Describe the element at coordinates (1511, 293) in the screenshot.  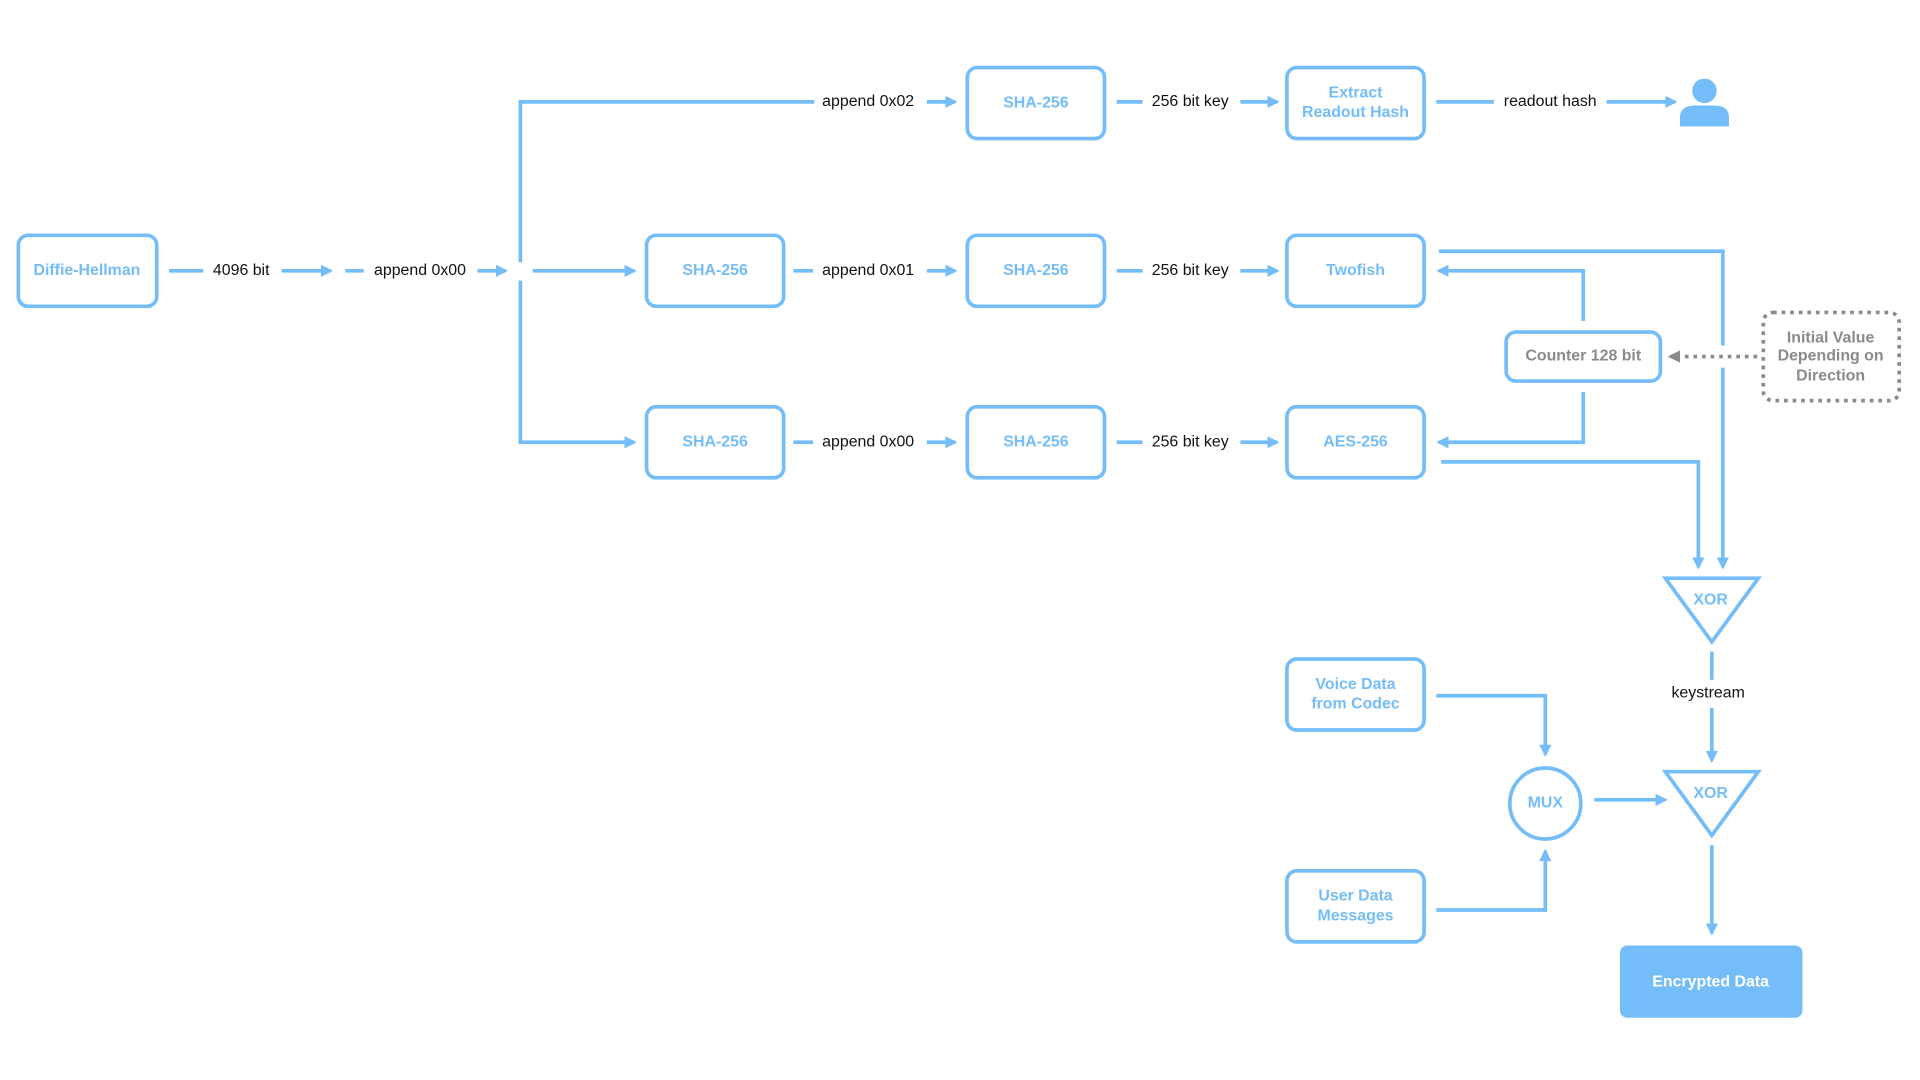
I see `edge-counter-twofish` at that location.